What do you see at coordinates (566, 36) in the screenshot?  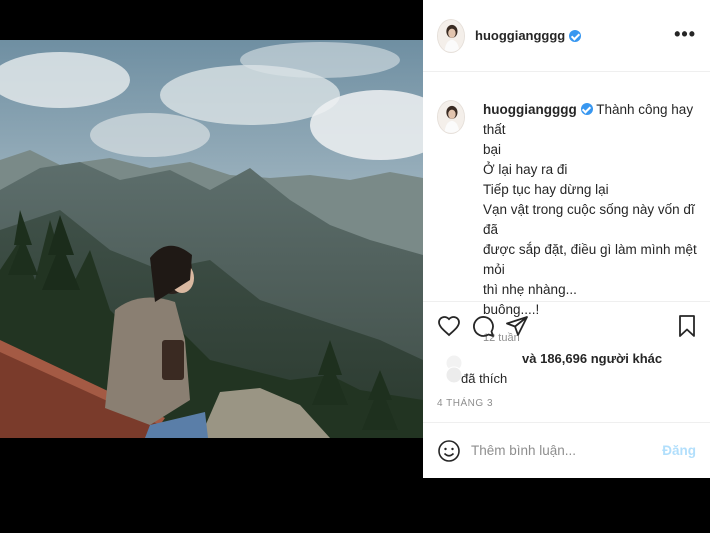 I see `post-header: huoggiangggg •••` at bounding box center [566, 36].